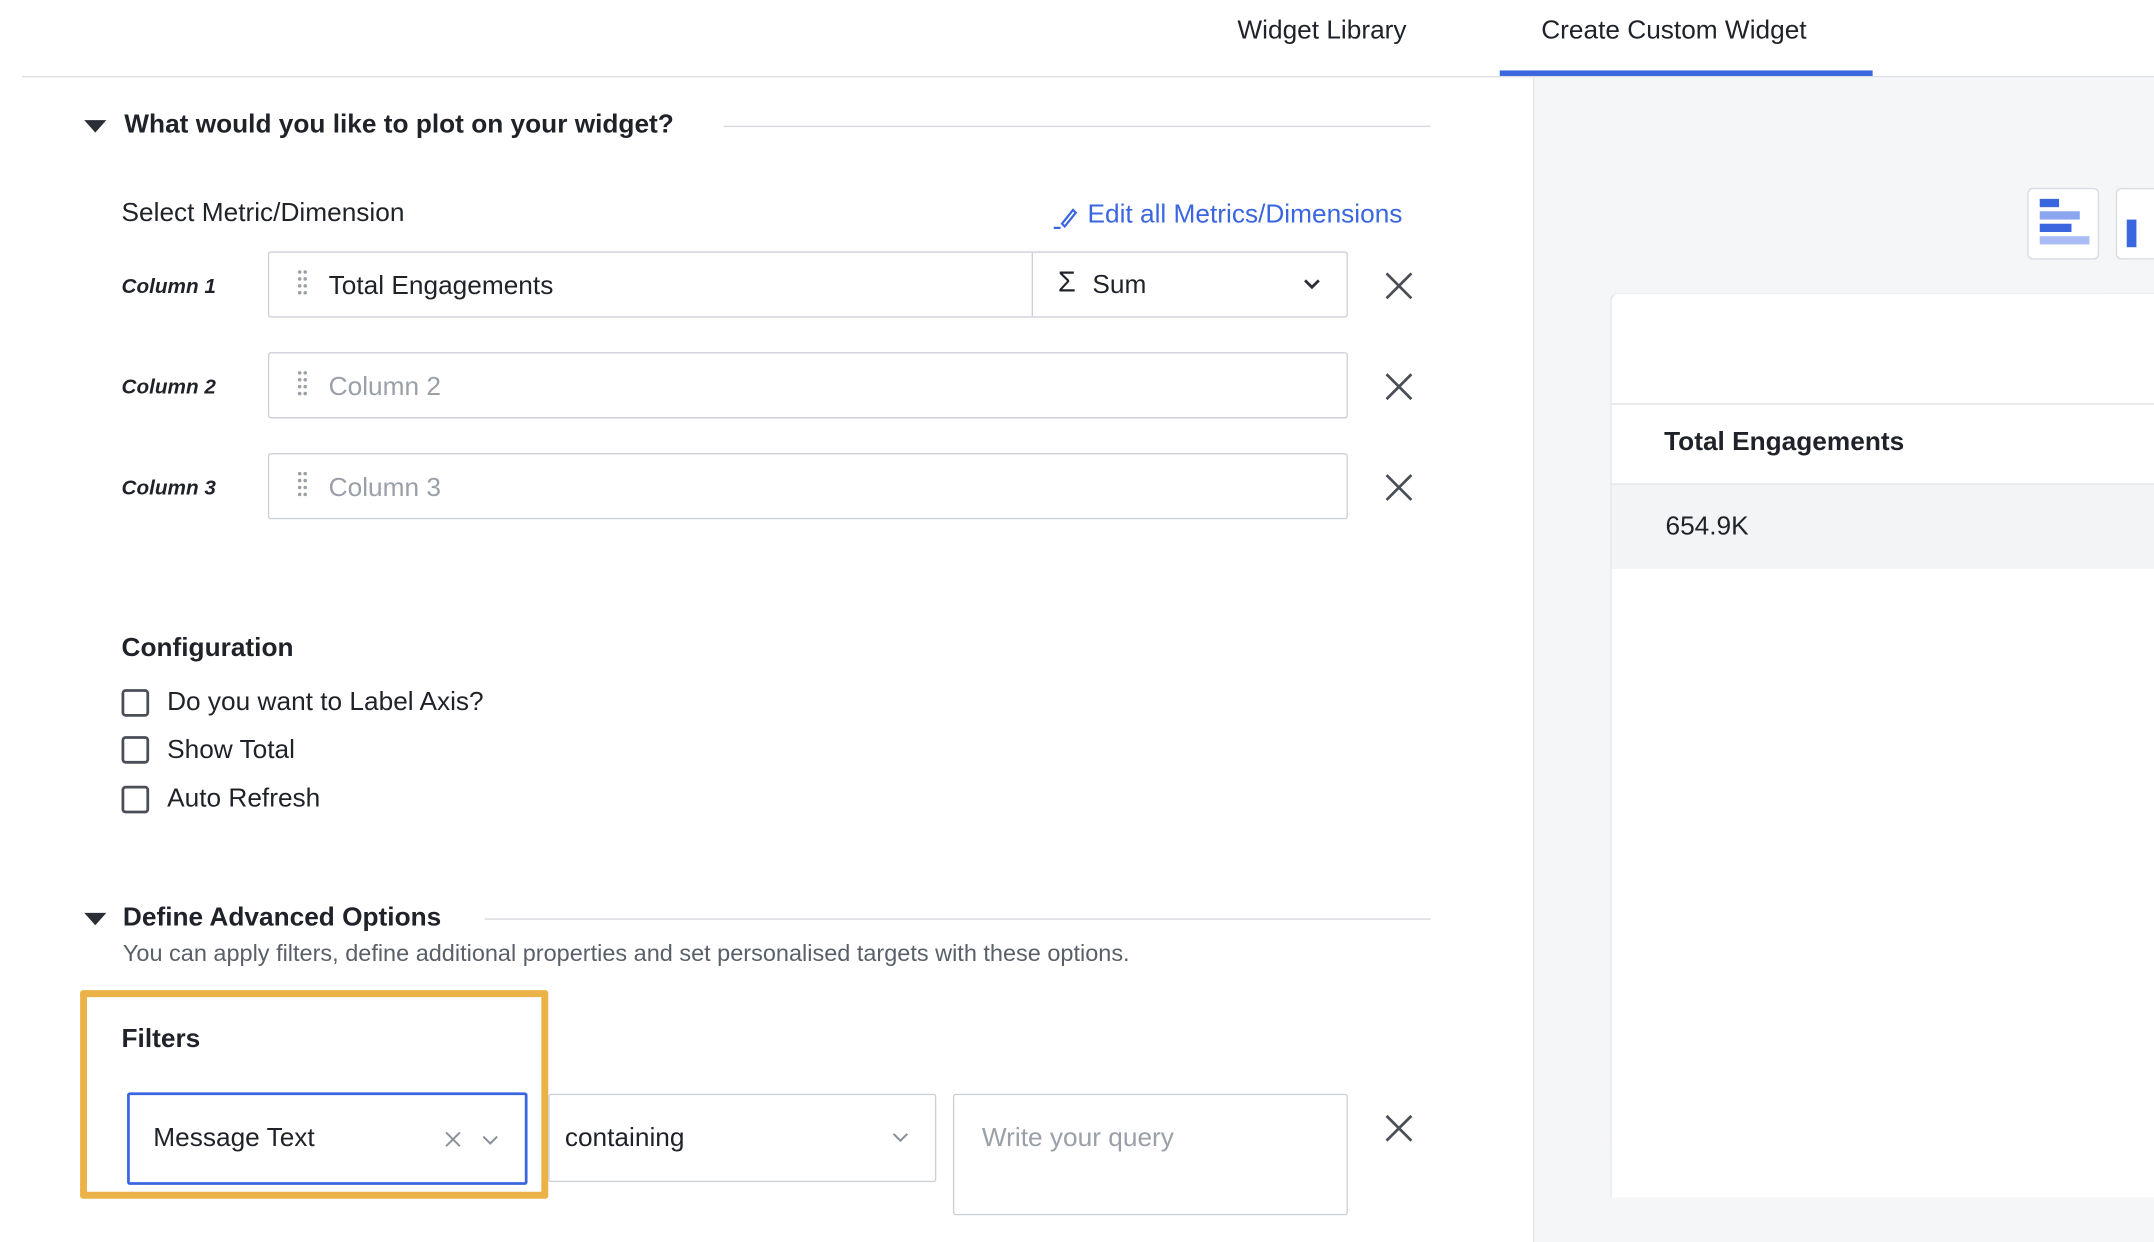 This screenshot has width=2154, height=1242. What do you see at coordinates (282, 918) in the screenshot?
I see `advanced-section-title: Define Advanced Options` at bounding box center [282, 918].